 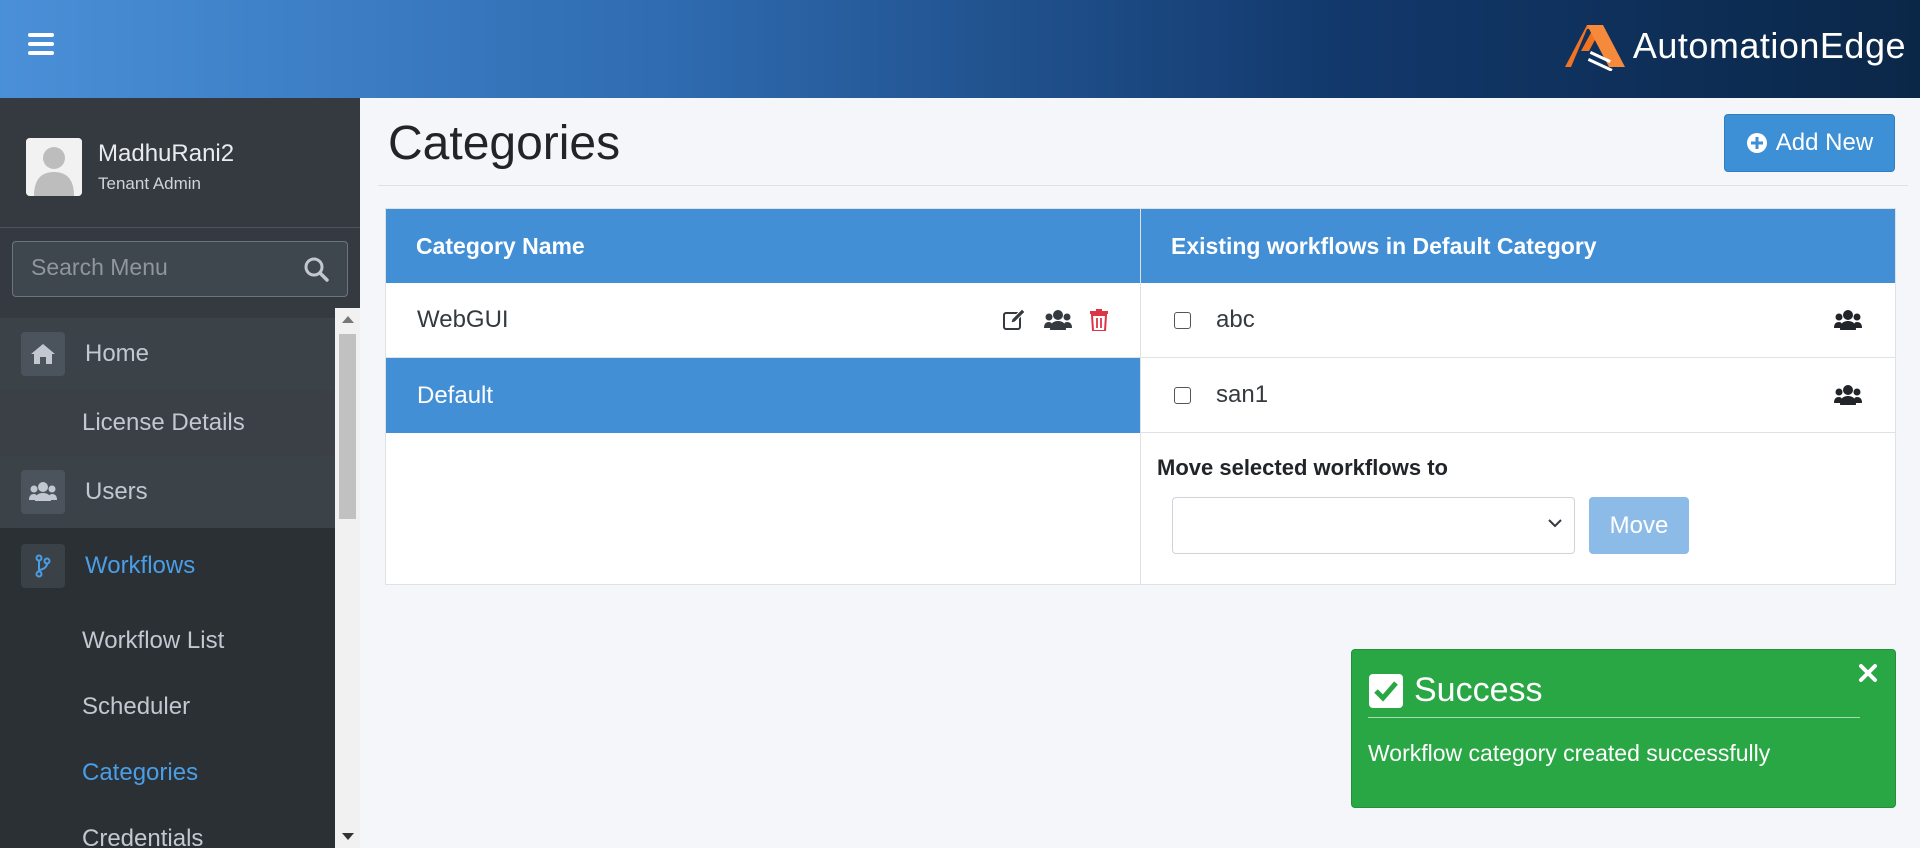 I want to click on sidebar-item-license-details: License Details, so click(x=167, y=423).